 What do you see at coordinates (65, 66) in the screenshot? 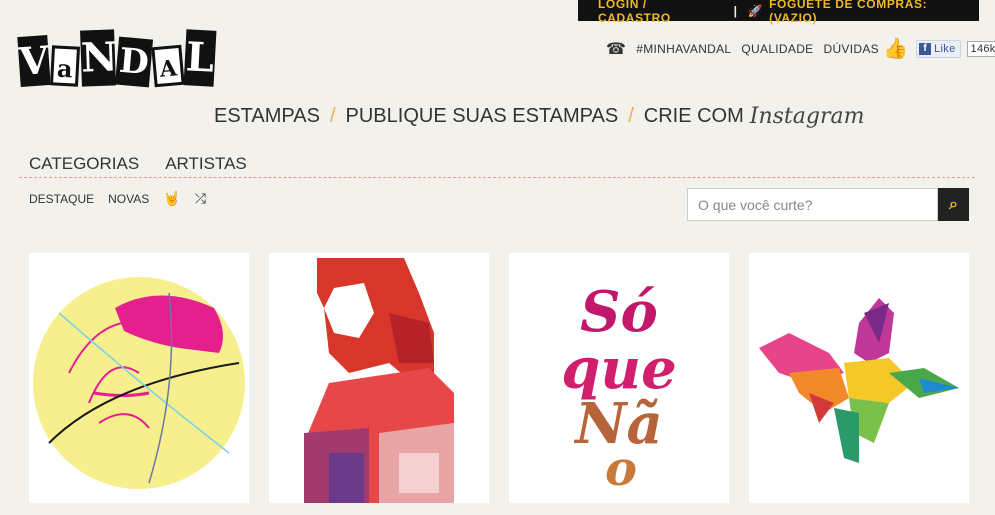
I see `logo-letter: a` at bounding box center [65, 66].